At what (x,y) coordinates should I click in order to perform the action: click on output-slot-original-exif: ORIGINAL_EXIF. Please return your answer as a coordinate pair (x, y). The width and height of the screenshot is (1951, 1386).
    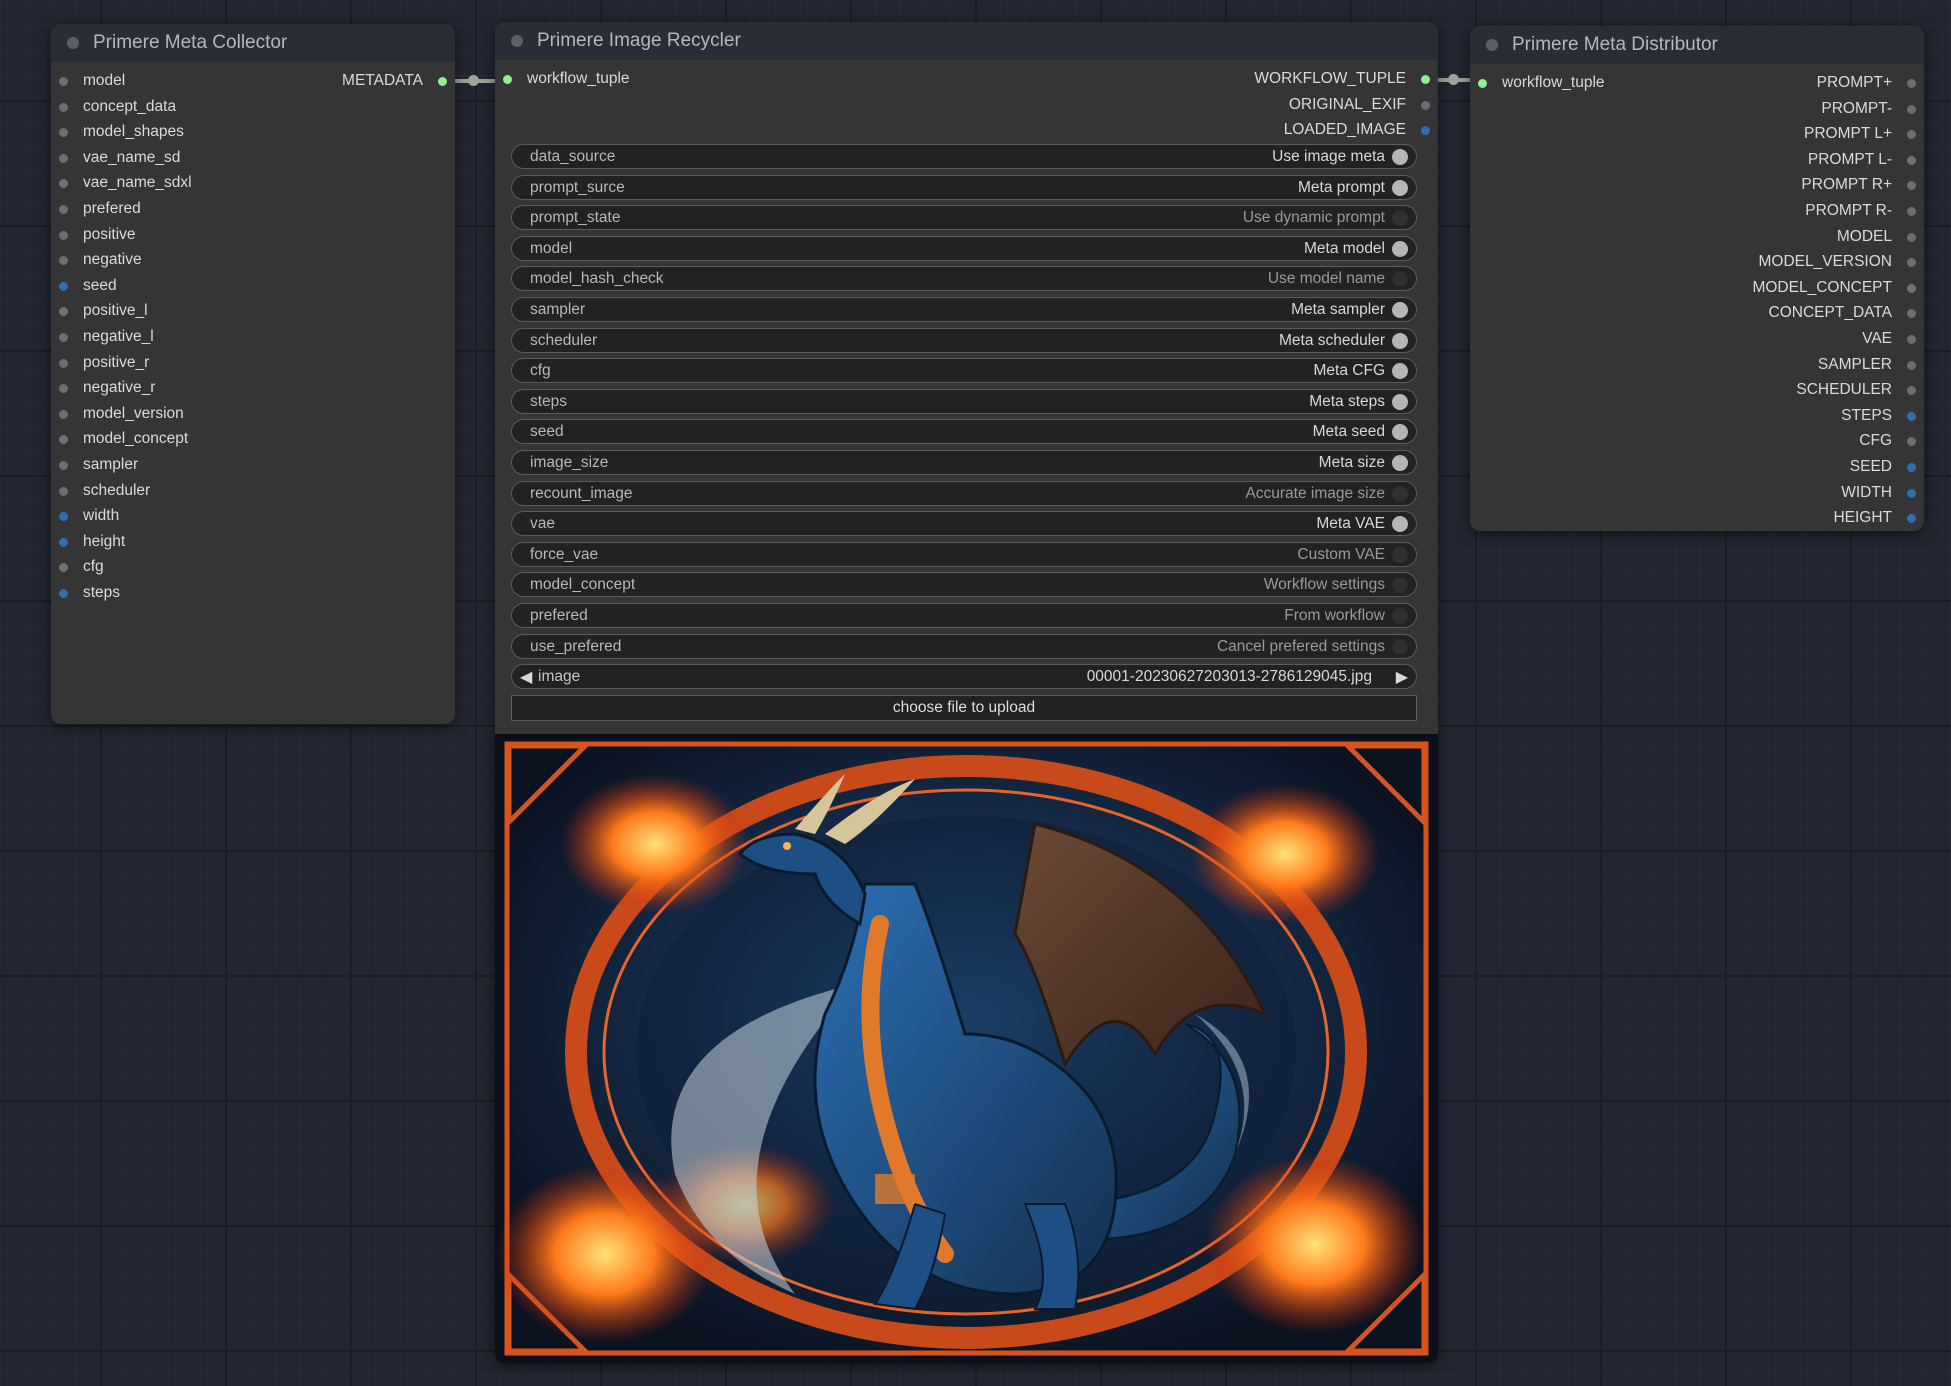
    Looking at the image, I should click on (1359, 105).